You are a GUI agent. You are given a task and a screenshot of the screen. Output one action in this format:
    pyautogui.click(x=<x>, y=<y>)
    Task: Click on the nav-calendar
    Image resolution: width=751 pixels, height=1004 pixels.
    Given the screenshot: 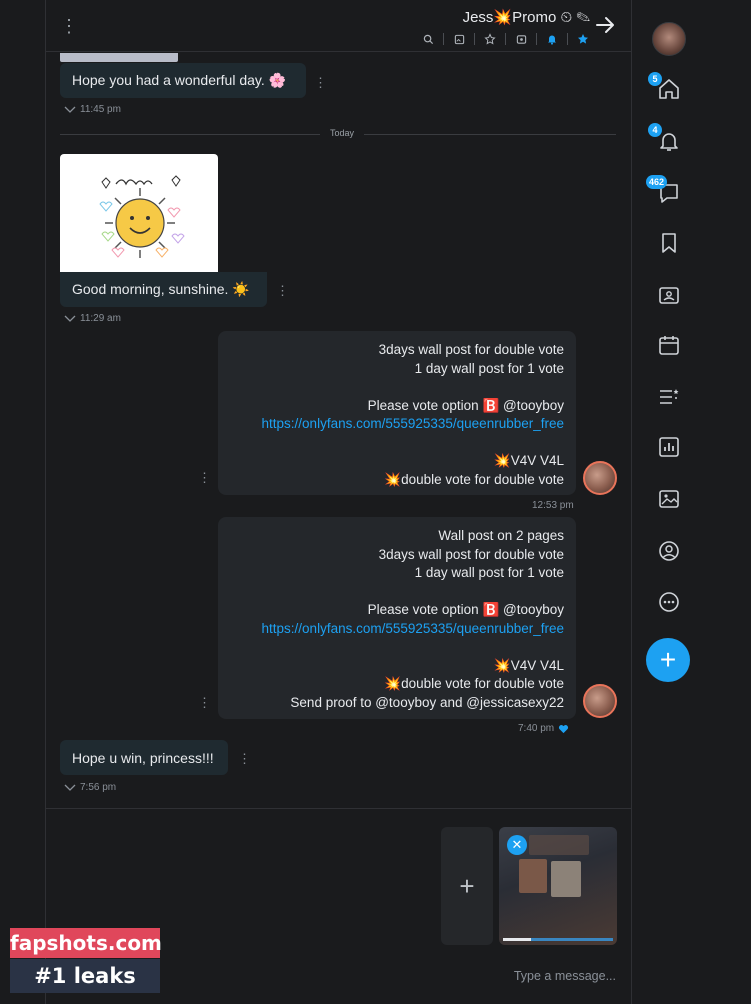 What is the action you would take?
    pyautogui.click(x=669, y=345)
    